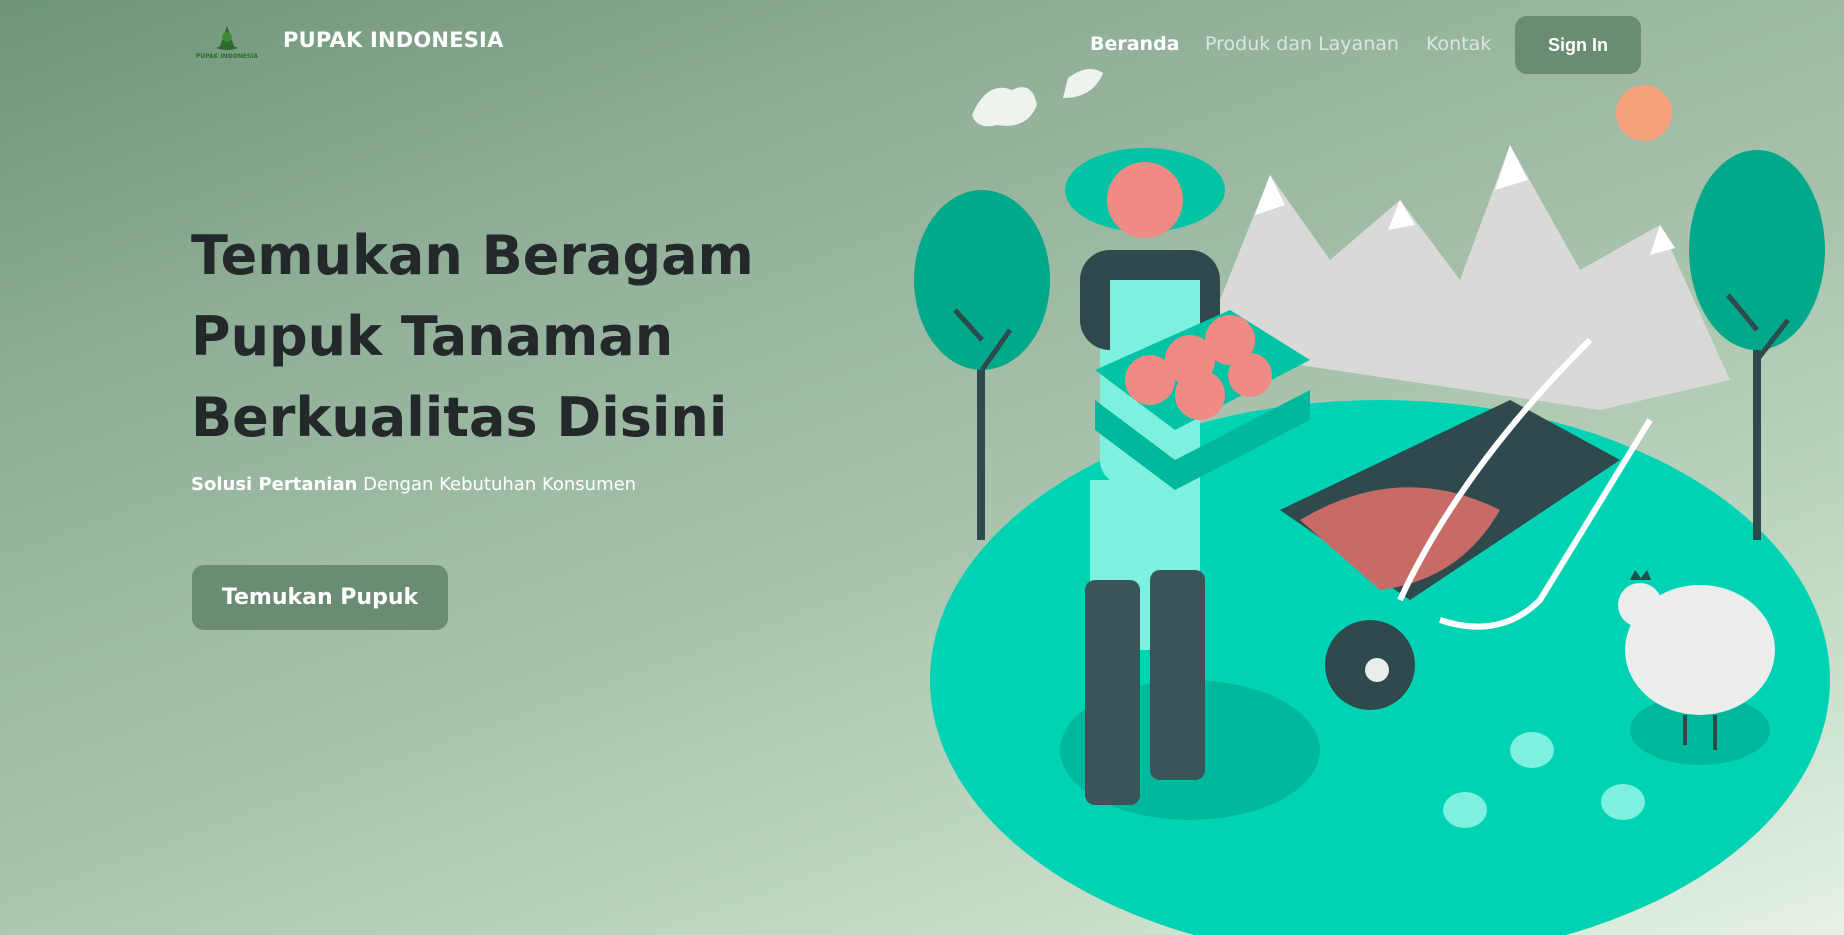 The height and width of the screenshot is (935, 1844). Describe the element at coordinates (320, 597) in the screenshot. I see `find-fertilizer-button: Temukan Pupuk` at that location.